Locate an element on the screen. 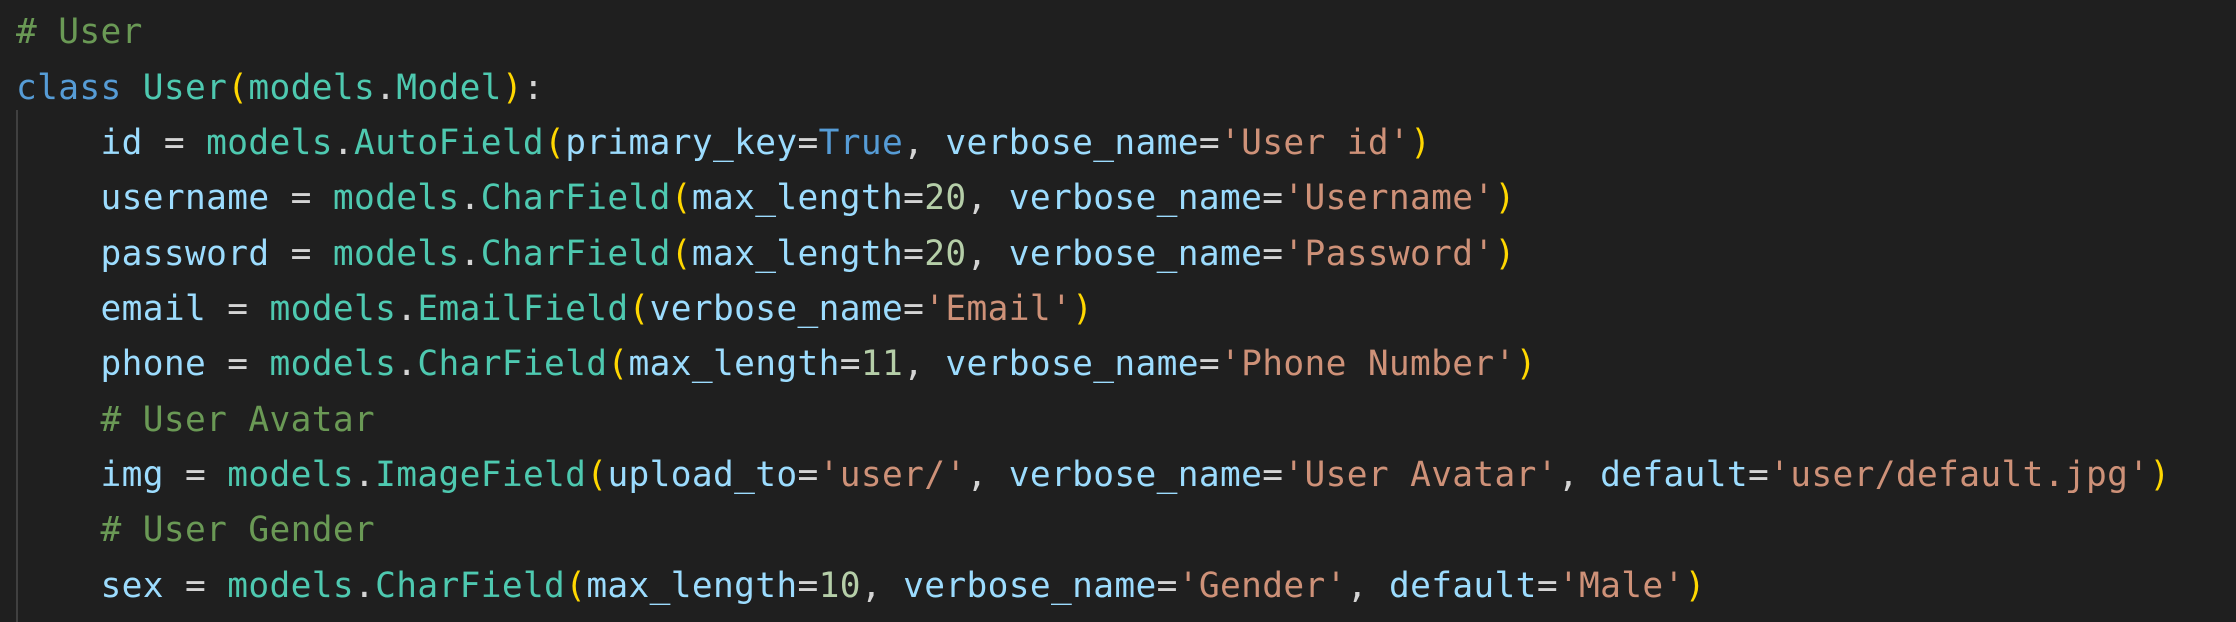  code-token-string: 'user/default.jpg' is located at coordinates (1959, 475).